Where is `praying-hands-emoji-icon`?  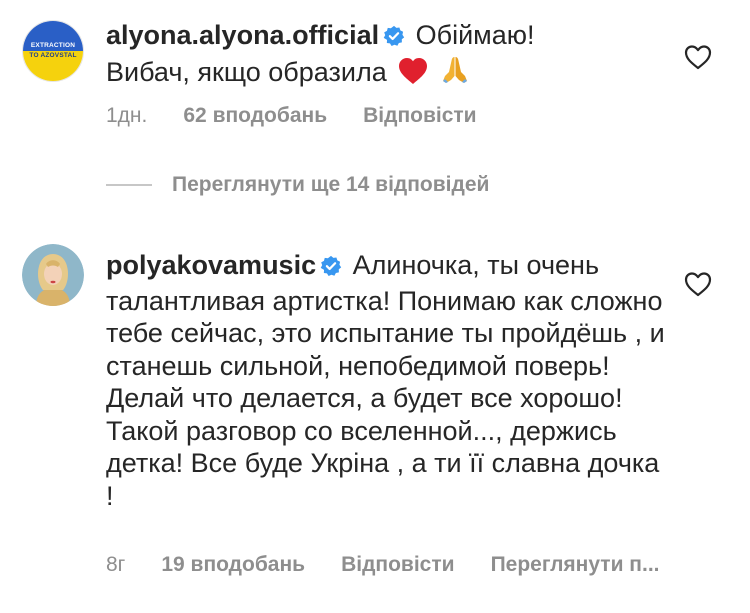
praying-hands-emoji-icon is located at coordinates (455, 74).